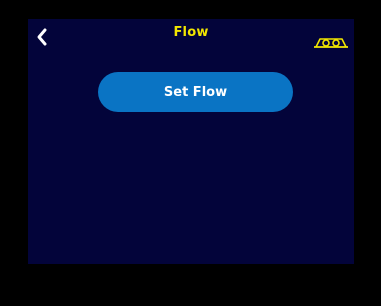  I want to click on cassette-icon, so click(331, 43).